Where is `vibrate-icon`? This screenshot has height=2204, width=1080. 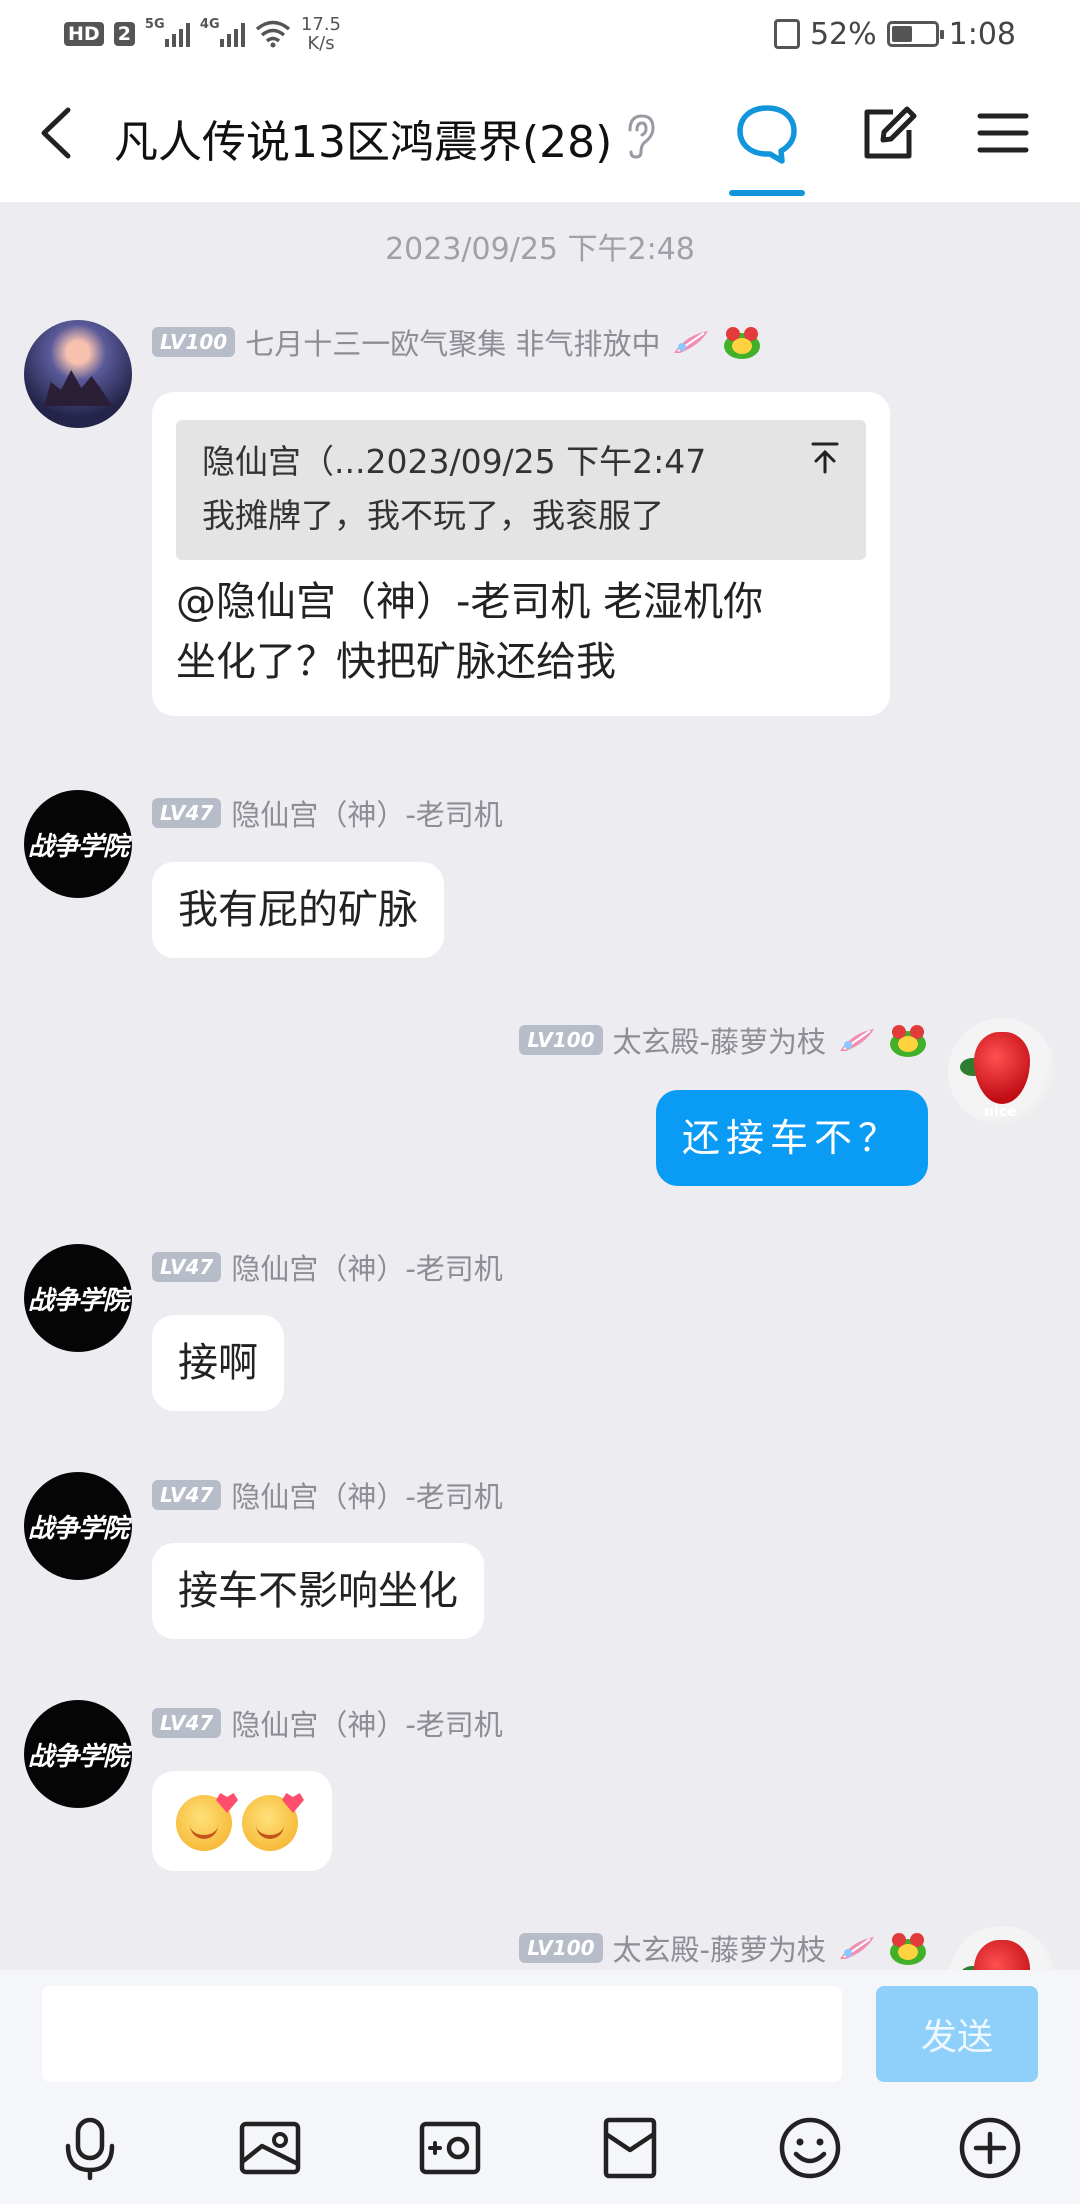 vibrate-icon is located at coordinates (786, 34).